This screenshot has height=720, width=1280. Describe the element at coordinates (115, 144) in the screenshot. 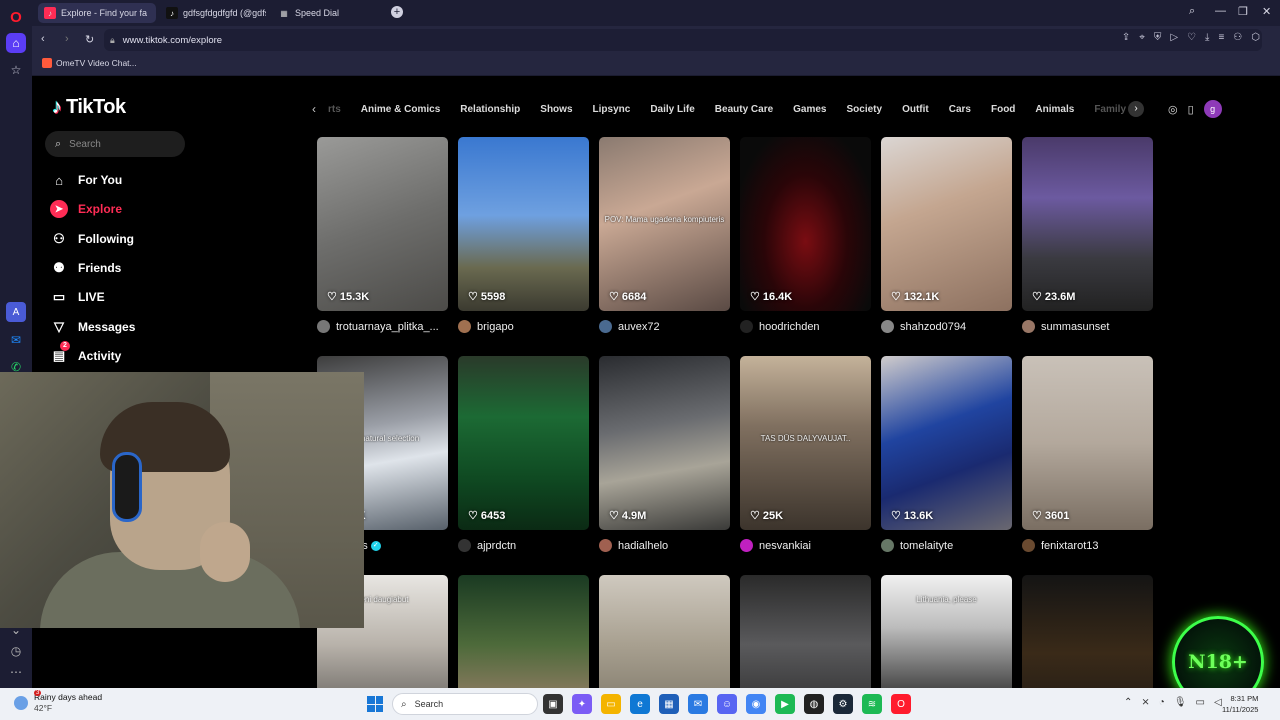

I see `search-input: ⌕ Search` at that location.